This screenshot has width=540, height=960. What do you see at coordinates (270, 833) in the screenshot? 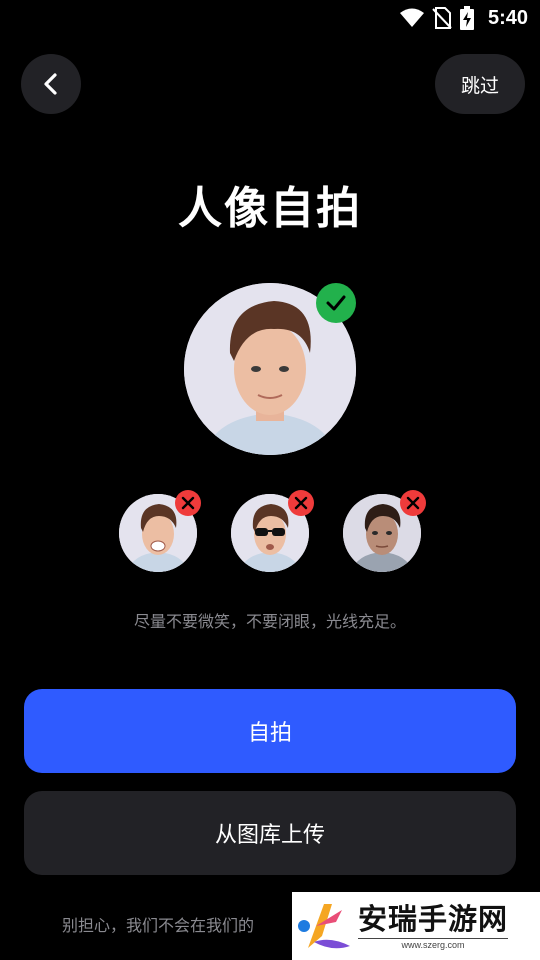
I see `upload-from-gallery-button: 从图库上传` at bounding box center [270, 833].